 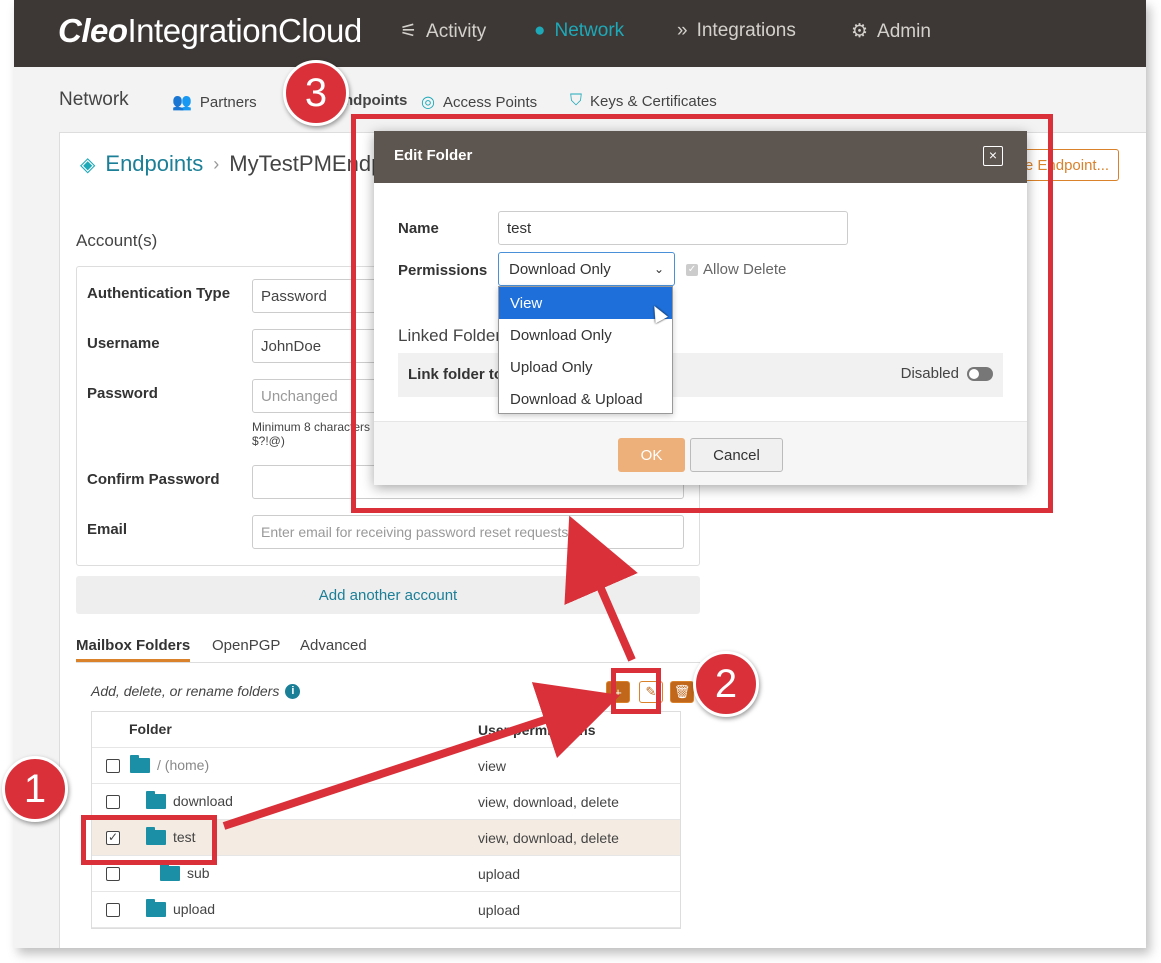 What do you see at coordinates (35, 789) in the screenshot?
I see `callout-badge-1: 1` at bounding box center [35, 789].